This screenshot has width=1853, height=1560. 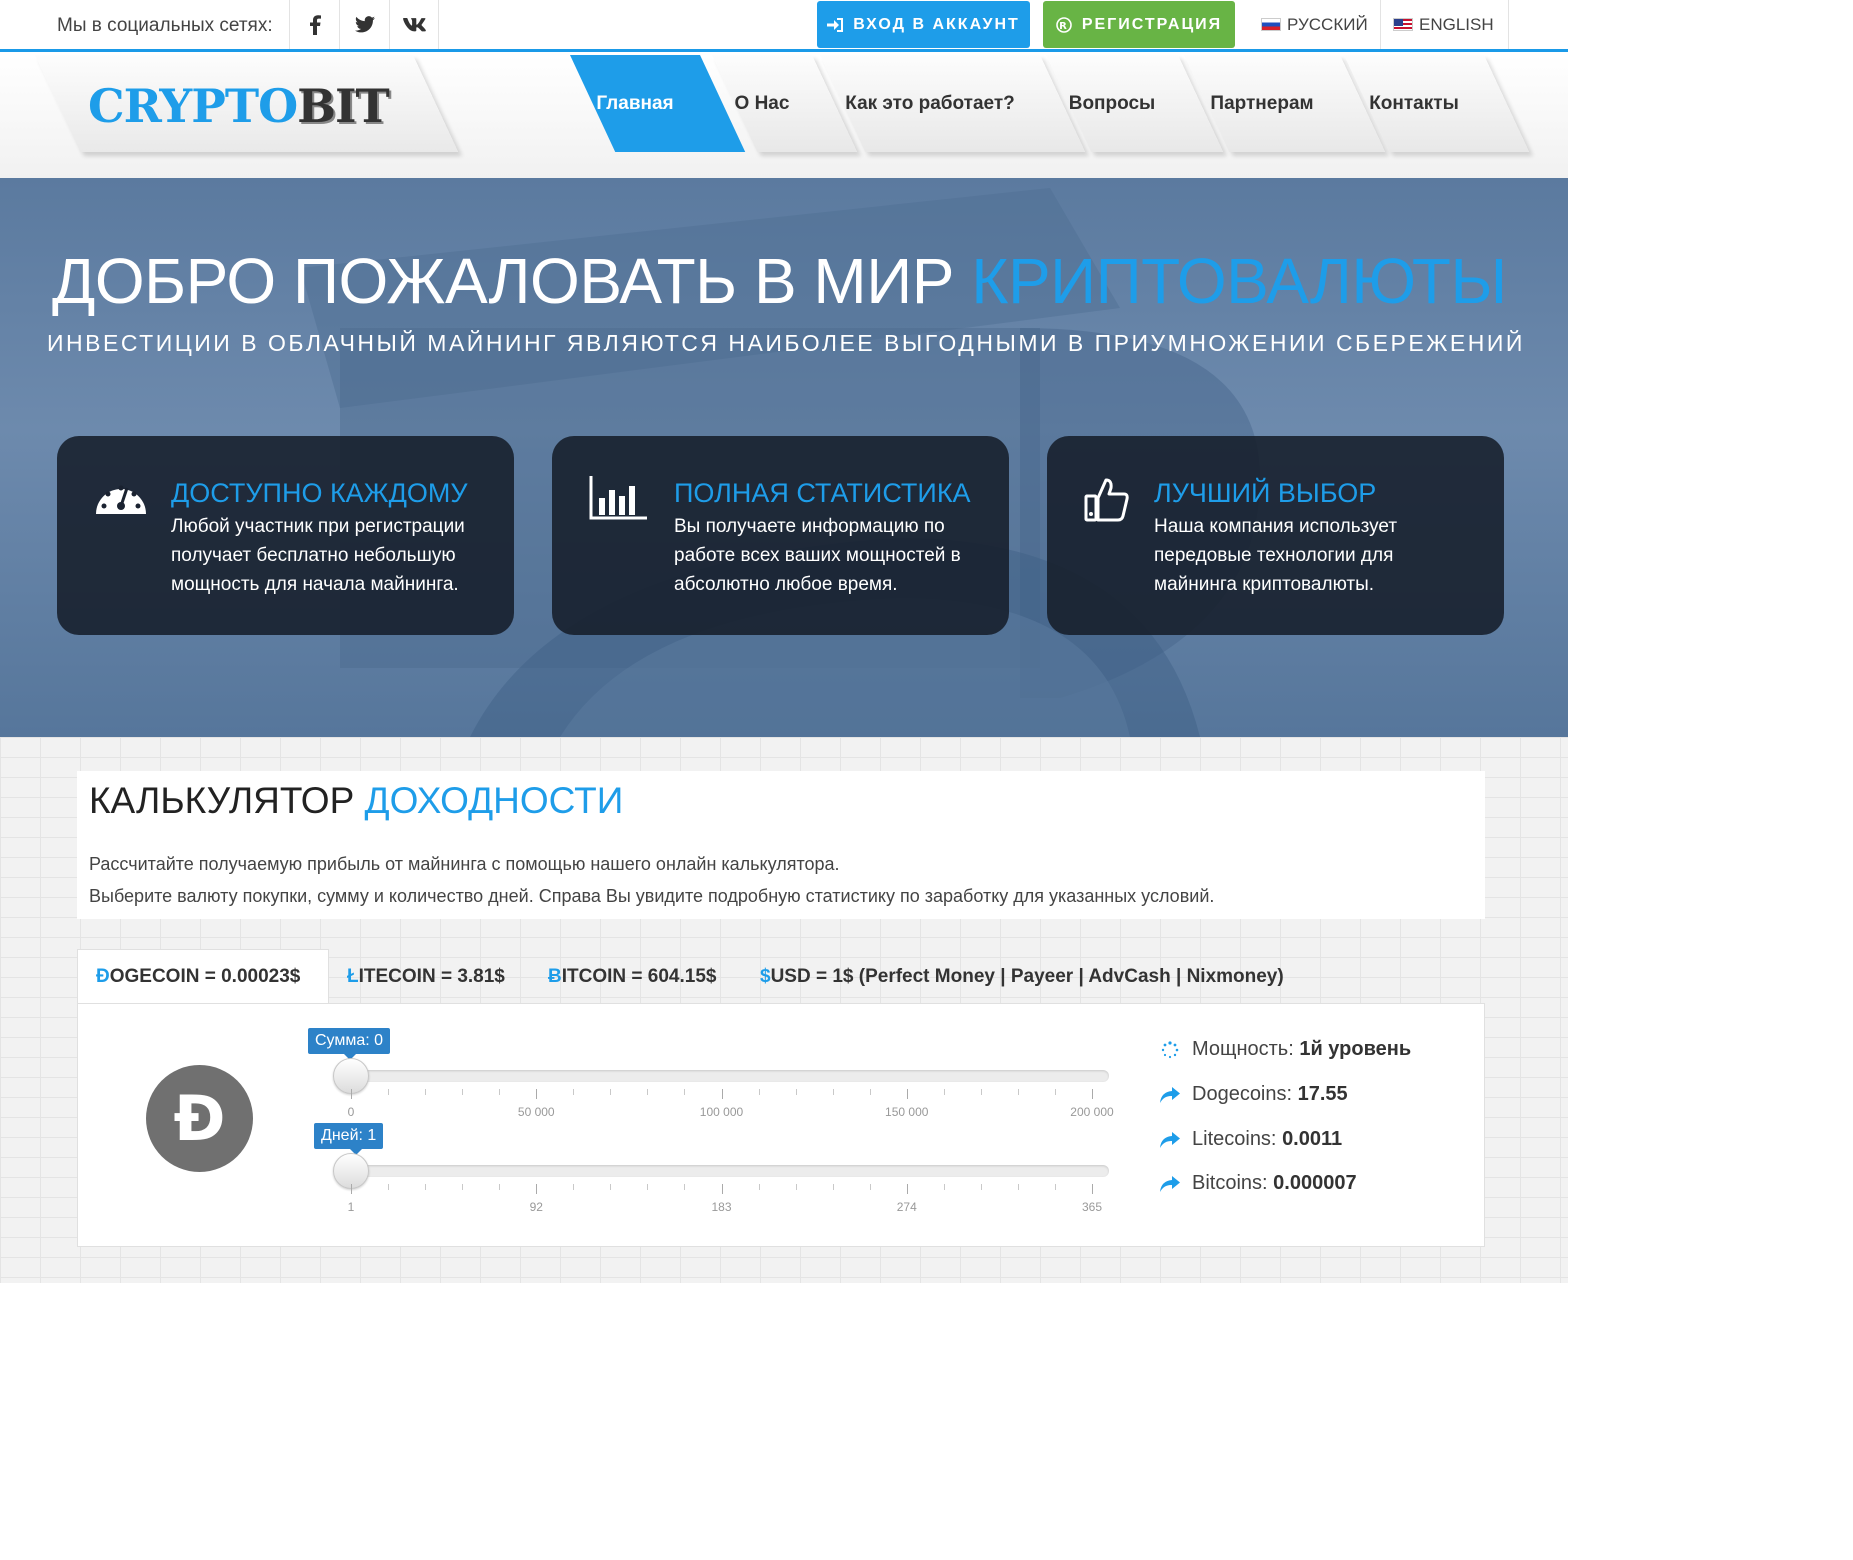 I want to click on hero-title-highlight: КРИПТОВАЛЮТЫ, so click(x=1239, y=281).